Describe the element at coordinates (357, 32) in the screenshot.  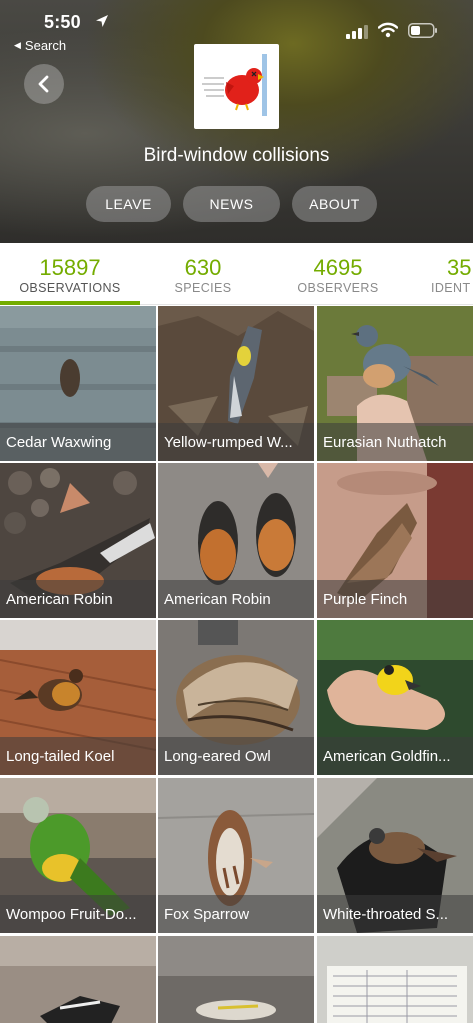
I see `signal-icon` at that location.